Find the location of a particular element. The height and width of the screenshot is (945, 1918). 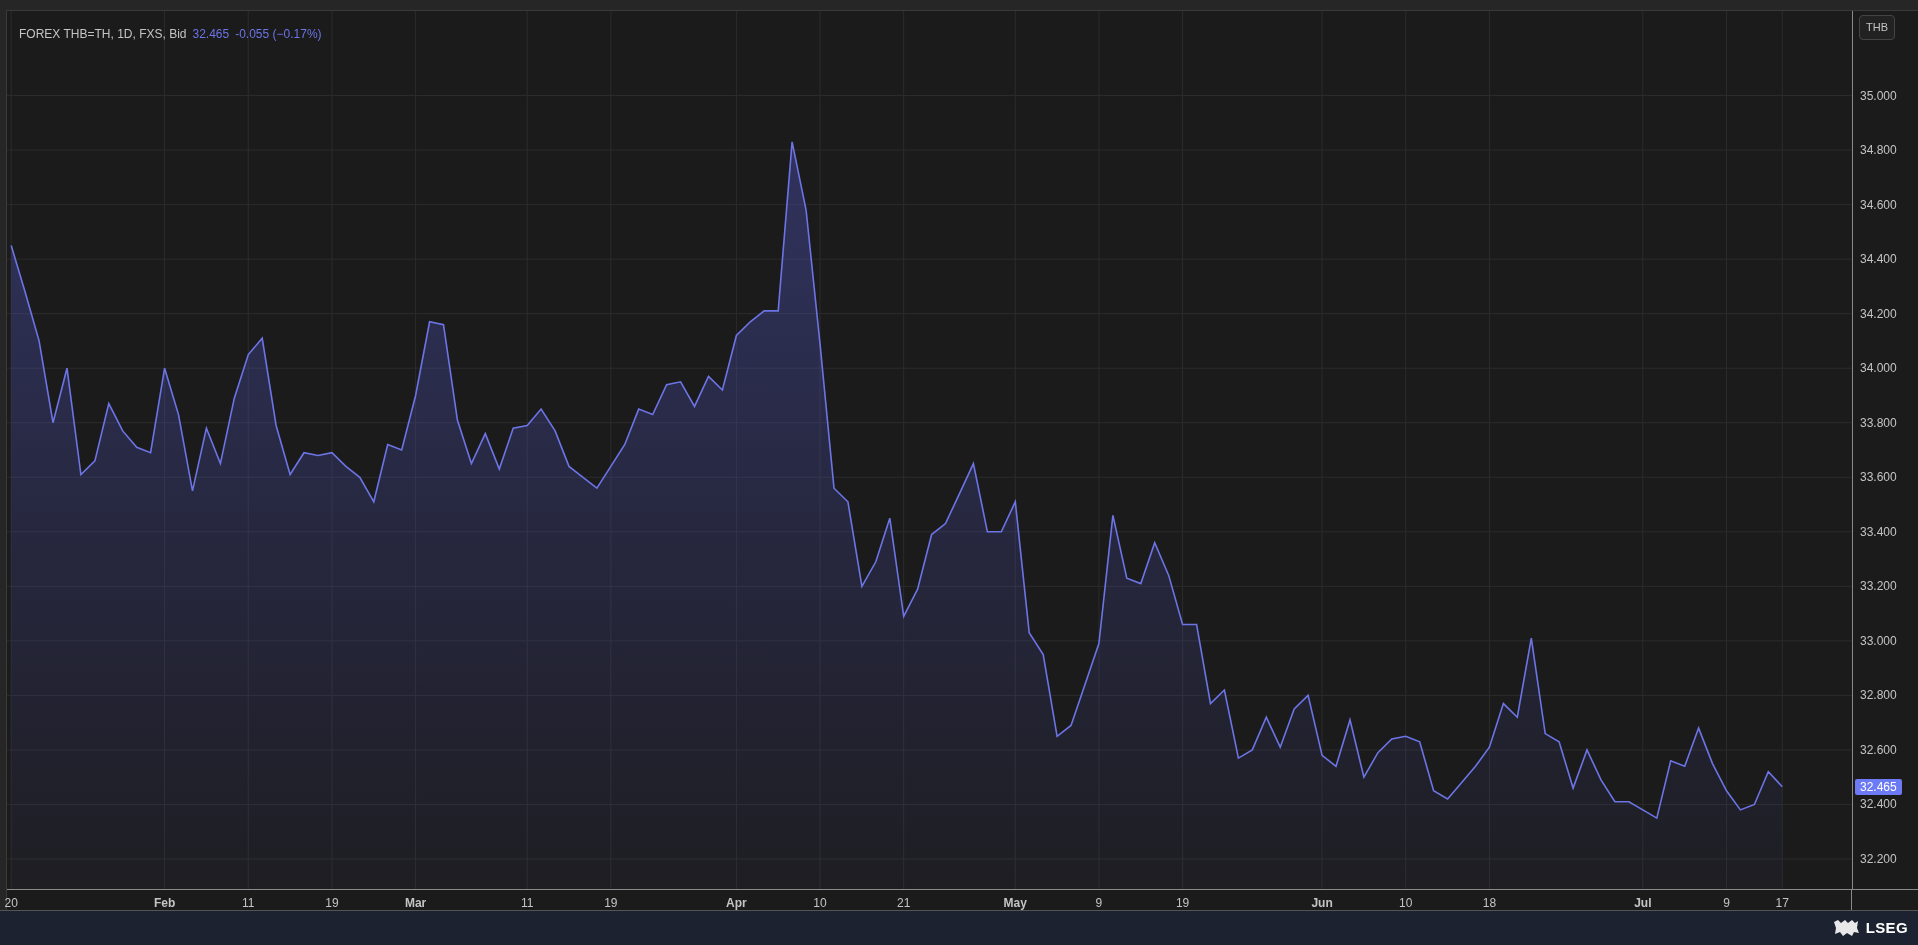

axis-label: 17 is located at coordinates (1782, 903).